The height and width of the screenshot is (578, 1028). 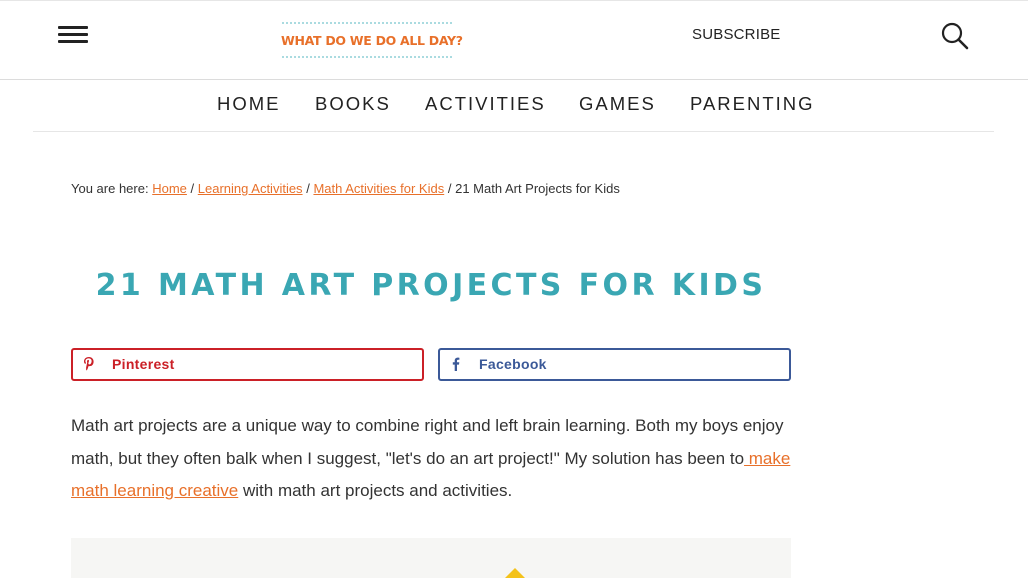 I want to click on breadcrumb-link-learning-activities: Learning Activities, so click(x=250, y=188).